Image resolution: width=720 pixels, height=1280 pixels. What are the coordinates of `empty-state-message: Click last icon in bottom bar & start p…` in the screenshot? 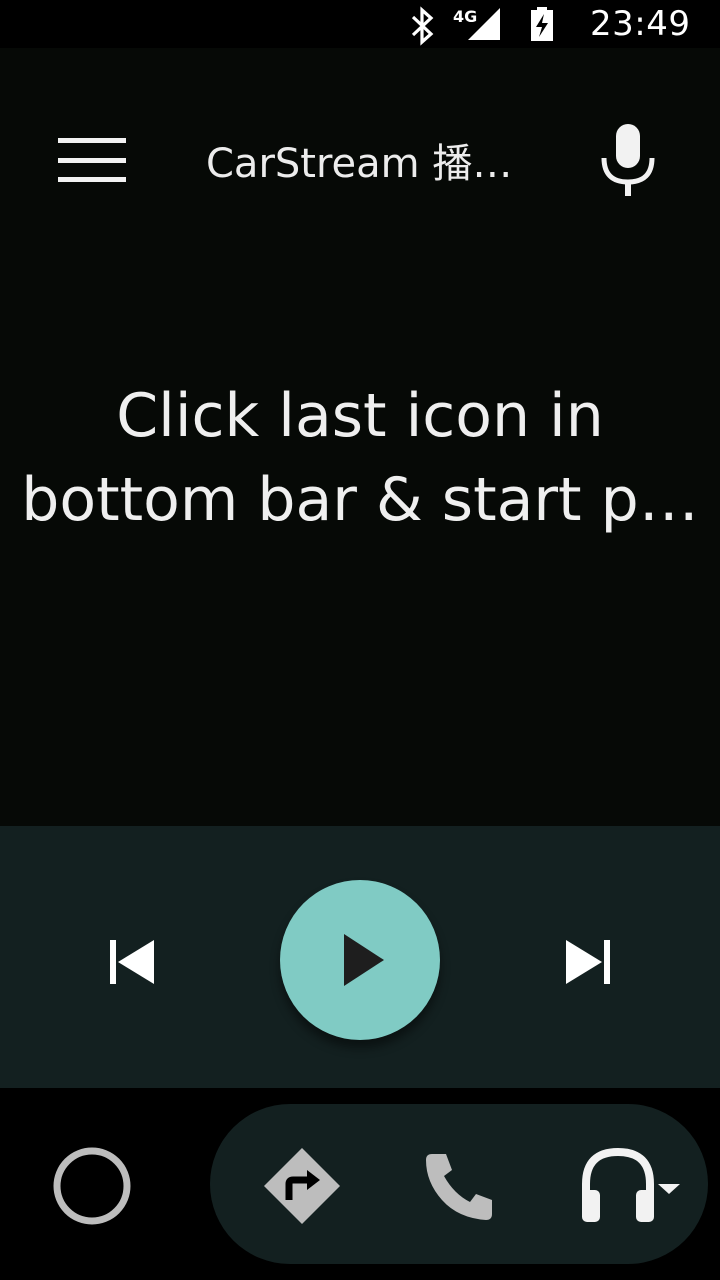 It's located at (360, 458).